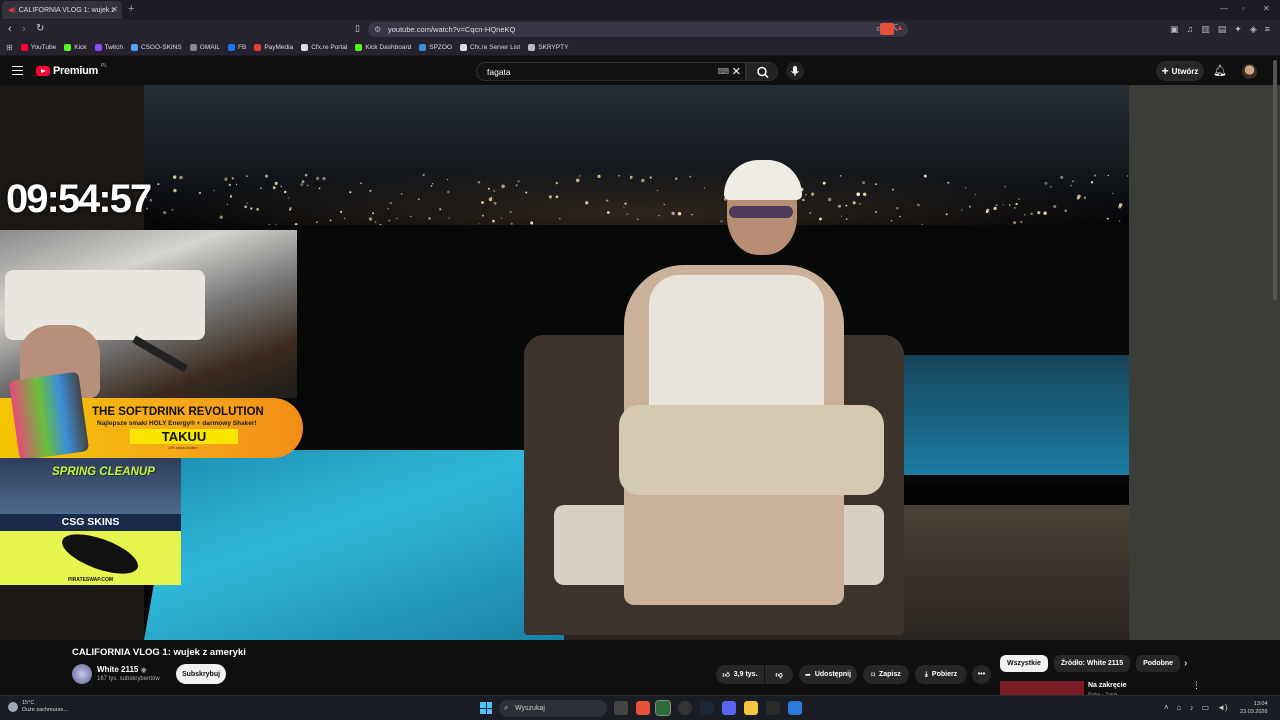 This screenshot has width=1280, height=720. What do you see at coordinates (548, 47) in the screenshot?
I see `bookmark-skrypty: SKRYPTY` at bounding box center [548, 47].